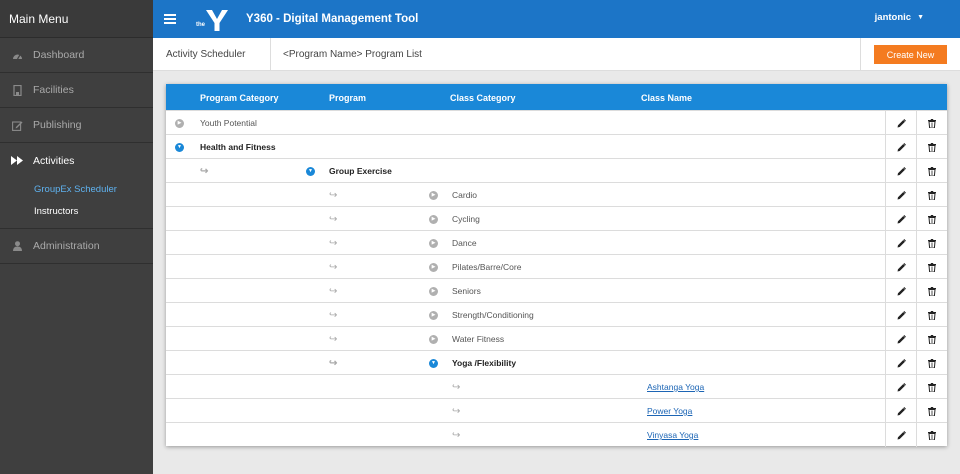 Image resolution: width=960 pixels, height=474 pixels. Describe the element at coordinates (200, 25) in the screenshot. I see `logo-prefix: the` at that location.